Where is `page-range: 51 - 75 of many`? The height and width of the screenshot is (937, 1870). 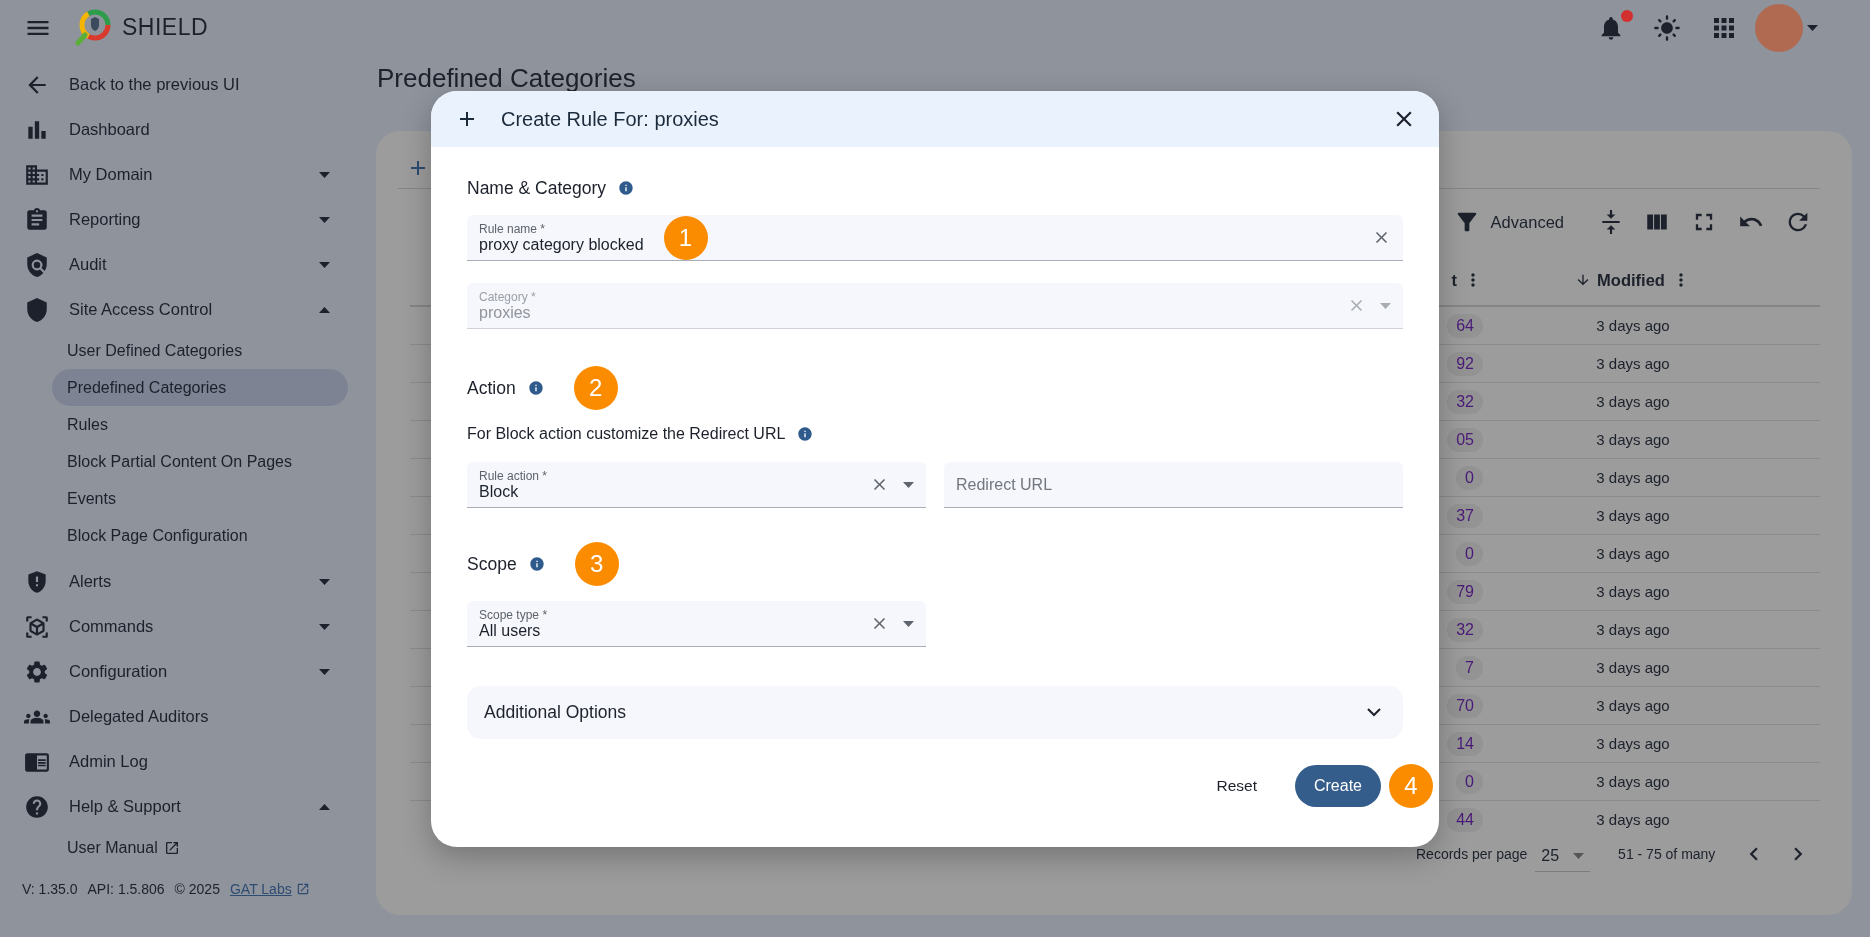
page-range: 51 - 75 of many is located at coordinates (1667, 853).